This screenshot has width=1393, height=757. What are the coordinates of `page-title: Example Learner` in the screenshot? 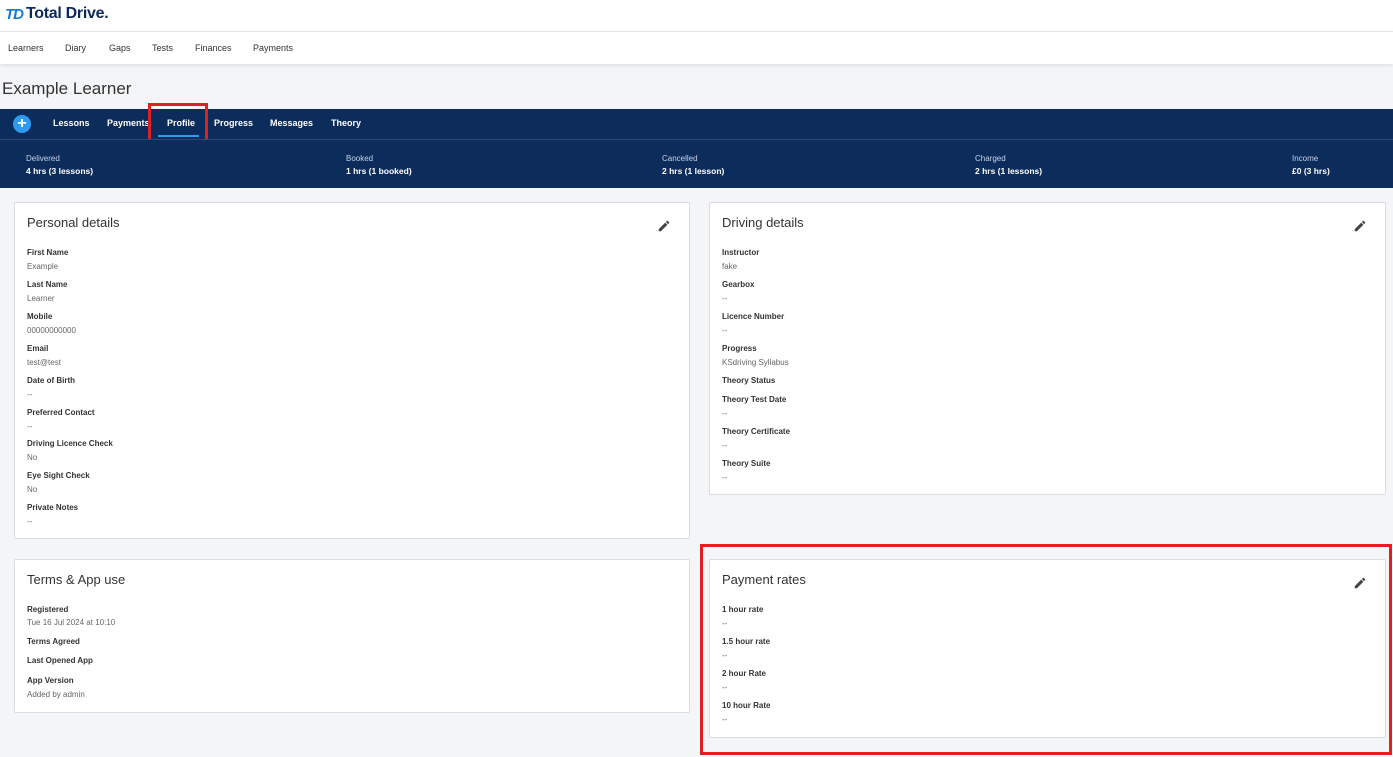 It's located at (67, 88).